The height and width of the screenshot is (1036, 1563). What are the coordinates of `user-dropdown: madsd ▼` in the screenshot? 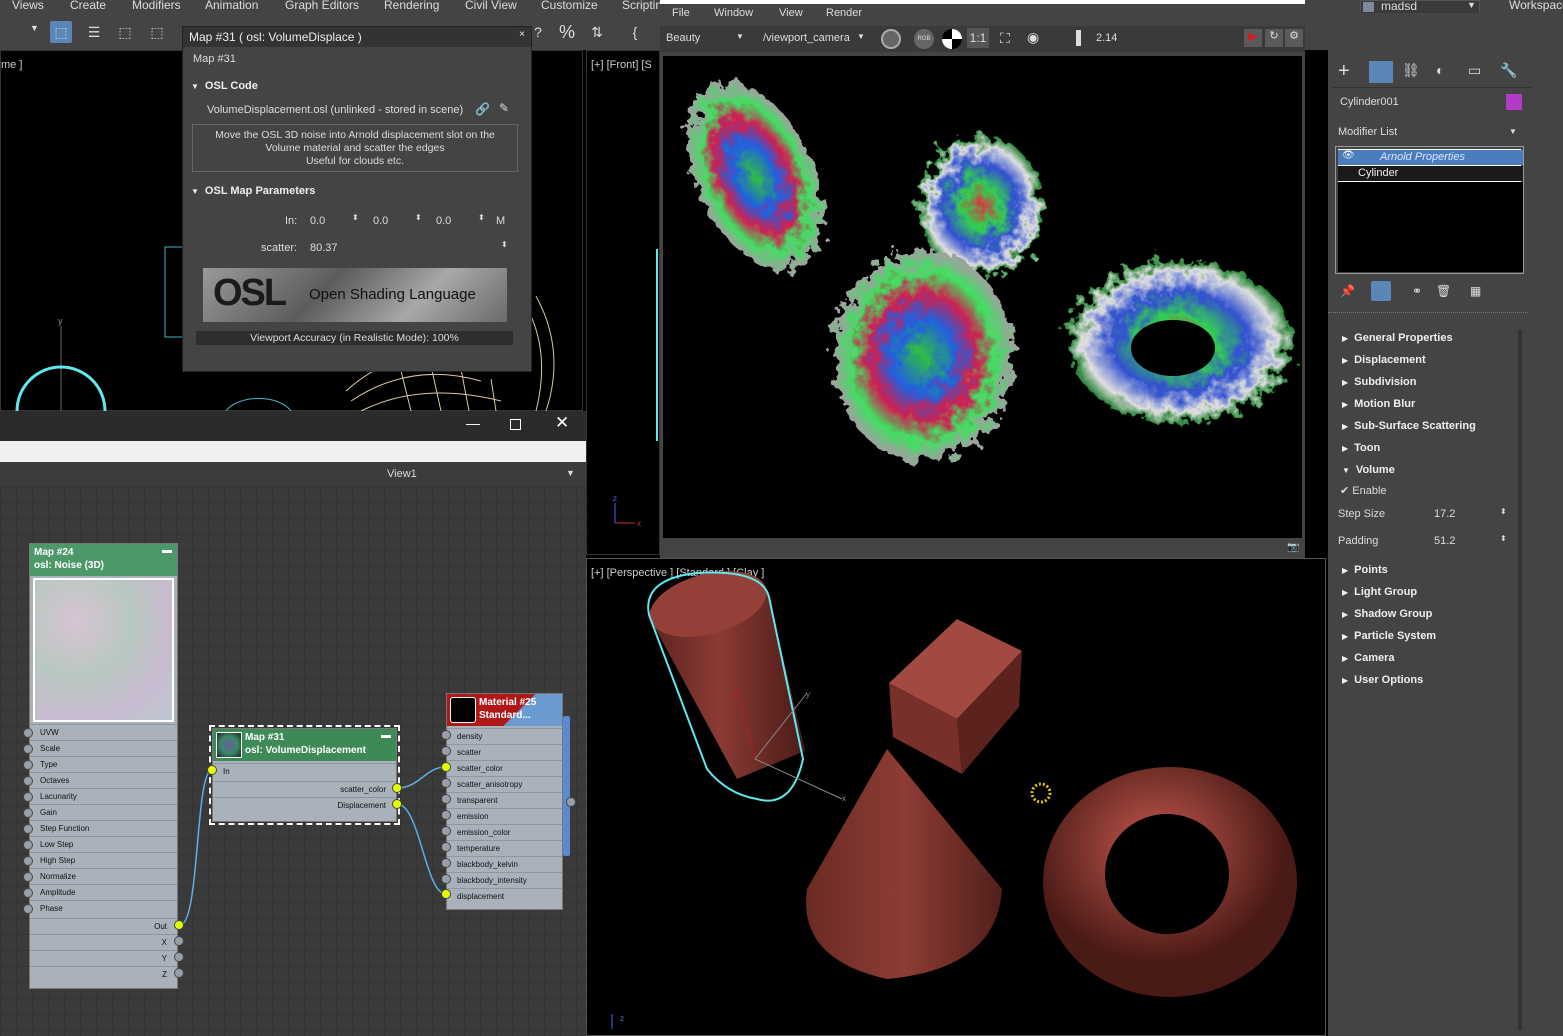 It's located at (1420, 7).